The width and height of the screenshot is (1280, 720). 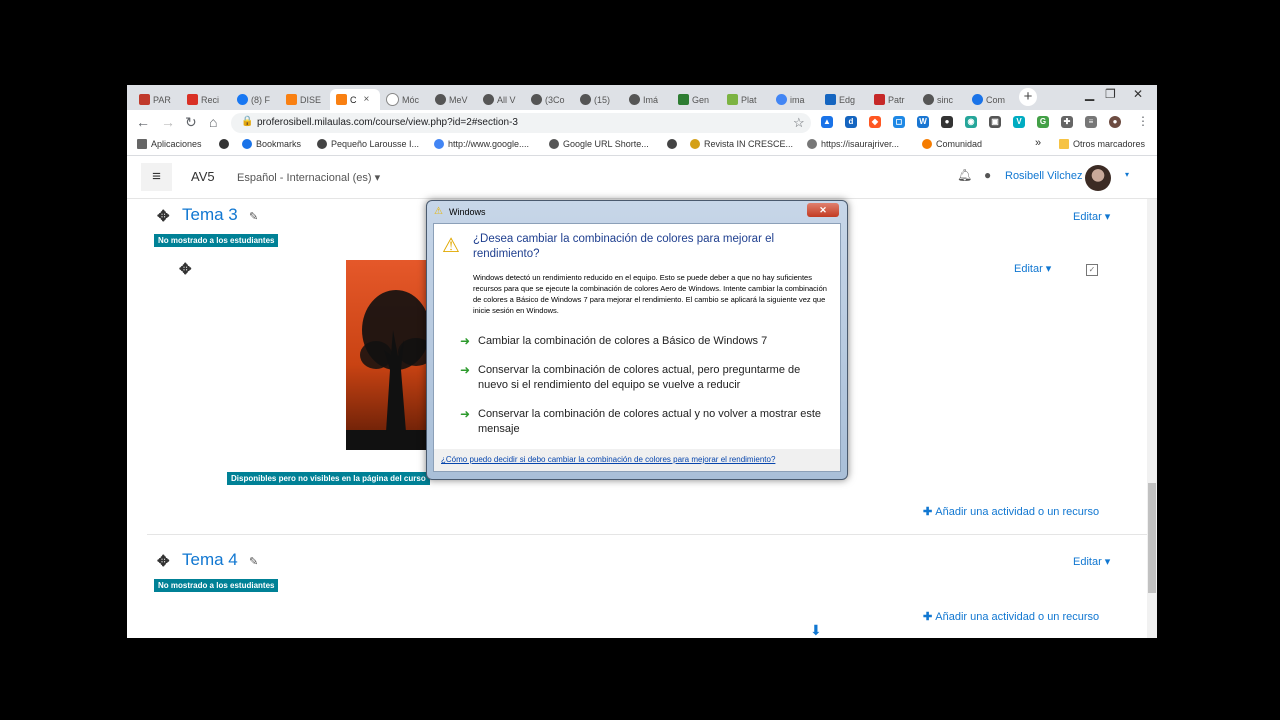 I want to click on extension-icon: ◻, so click(x=899, y=122).